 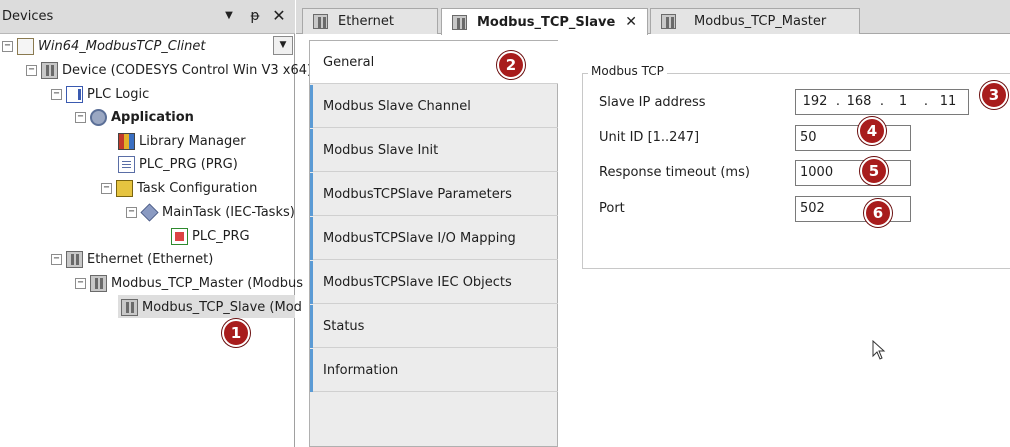 What do you see at coordinates (283, 45) in the screenshot?
I see `project-dropdown-button: ▼` at bounding box center [283, 45].